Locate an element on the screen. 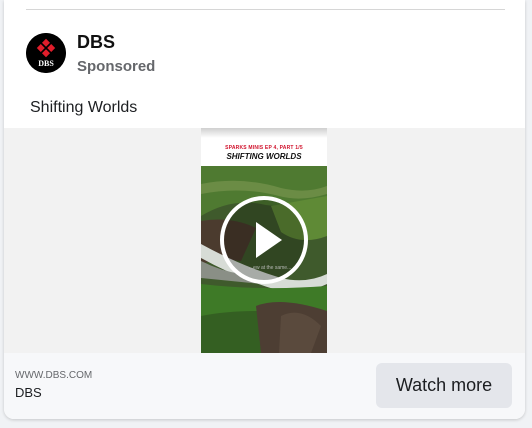 The height and width of the screenshot is (428, 532). watch-more-button: Watch more is located at coordinates (444, 385).